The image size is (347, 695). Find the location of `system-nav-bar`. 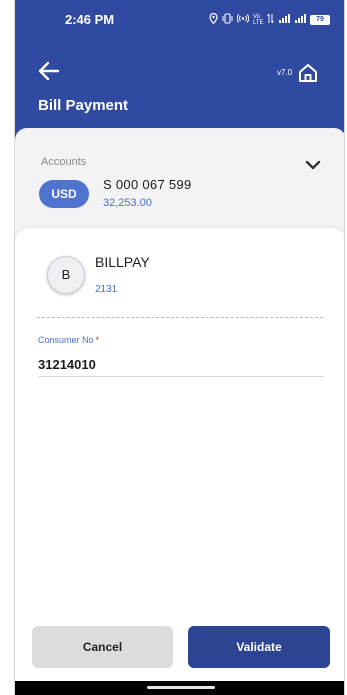

system-nav-bar is located at coordinates (179, 688).